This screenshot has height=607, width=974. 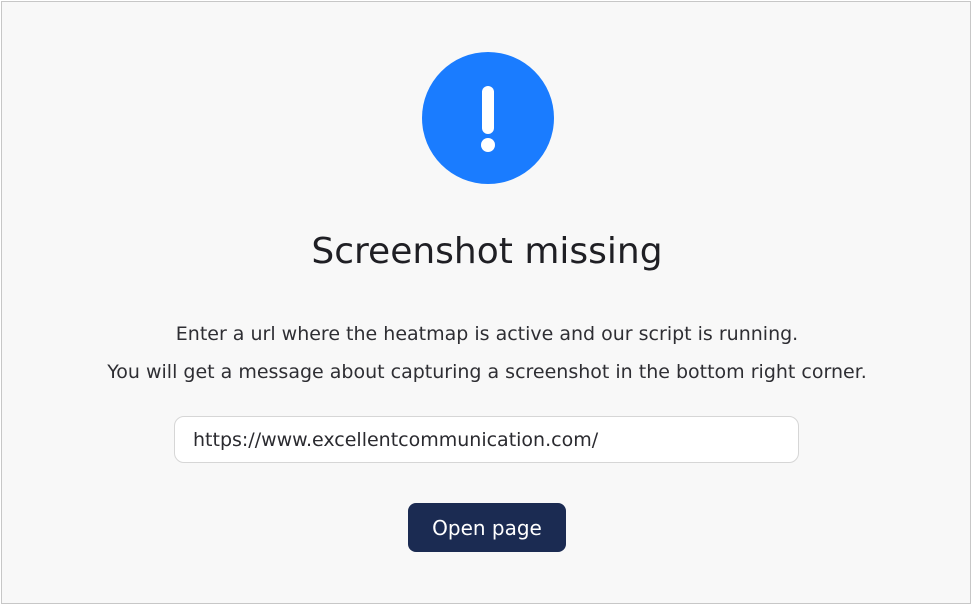 What do you see at coordinates (487, 251) in the screenshot?
I see `page-title: Screenshot missing` at bounding box center [487, 251].